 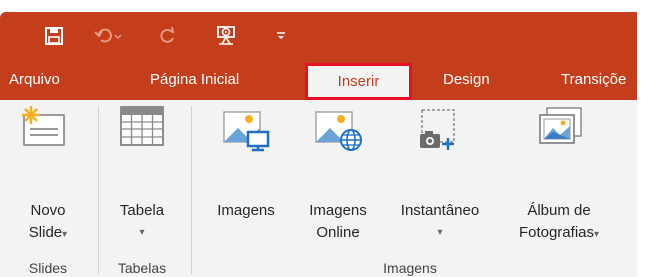 What do you see at coordinates (142, 128) in the screenshot?
I see `table-icon` at bounding box center [142, 128].